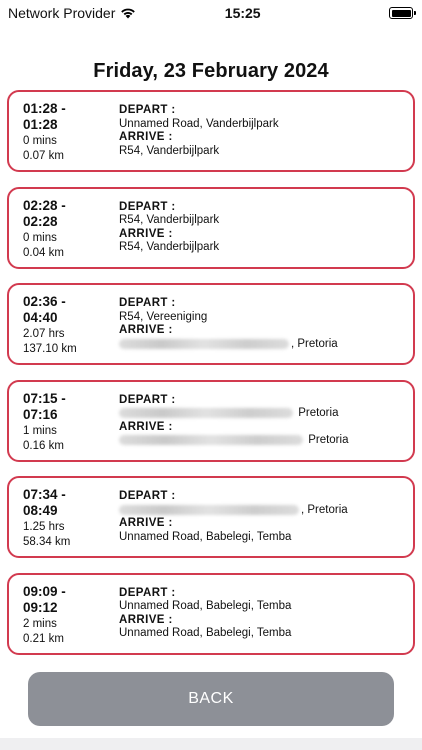  Describe the element at coordinates (44, 398) in the screenshot. I see `trip-start-time: 07:15 -` at that location.